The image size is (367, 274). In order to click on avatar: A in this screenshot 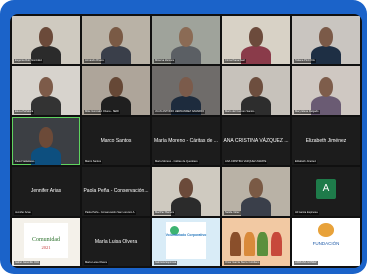, I will do `click(326, 189)`.